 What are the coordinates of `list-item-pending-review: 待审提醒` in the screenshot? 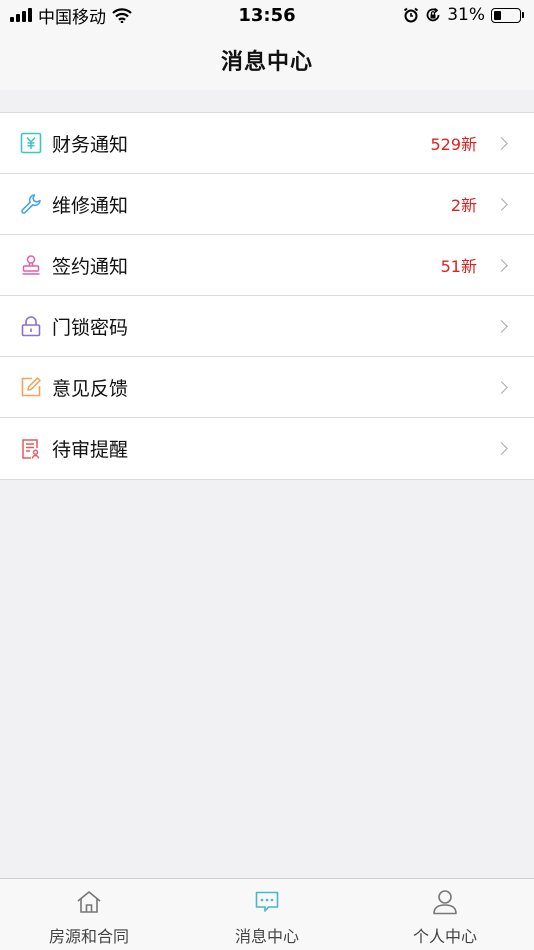 It's located at (267, 448).